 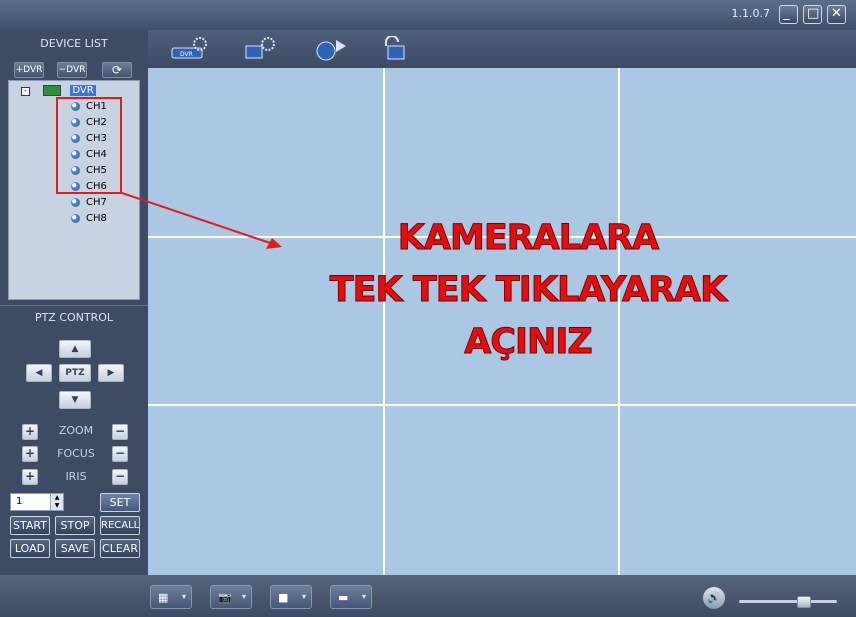 What do you see at coordinates (804, 602) in the screenshot?
I see `volume-slider-handle` at bounding box center [804, 602].